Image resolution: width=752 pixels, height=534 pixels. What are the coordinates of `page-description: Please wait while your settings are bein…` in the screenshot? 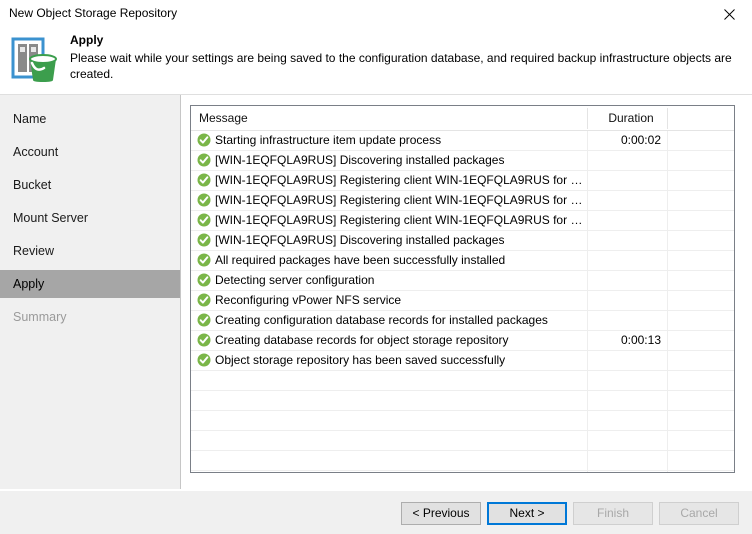 It's located at (401, 66).